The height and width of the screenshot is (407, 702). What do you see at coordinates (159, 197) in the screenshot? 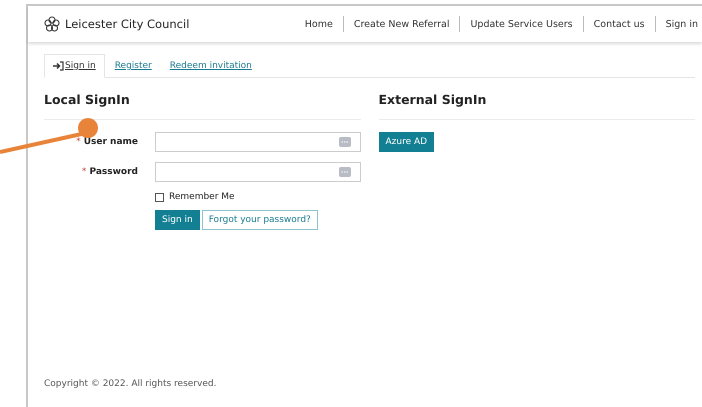
I see `checkbox` at bounding box center [159, 197].